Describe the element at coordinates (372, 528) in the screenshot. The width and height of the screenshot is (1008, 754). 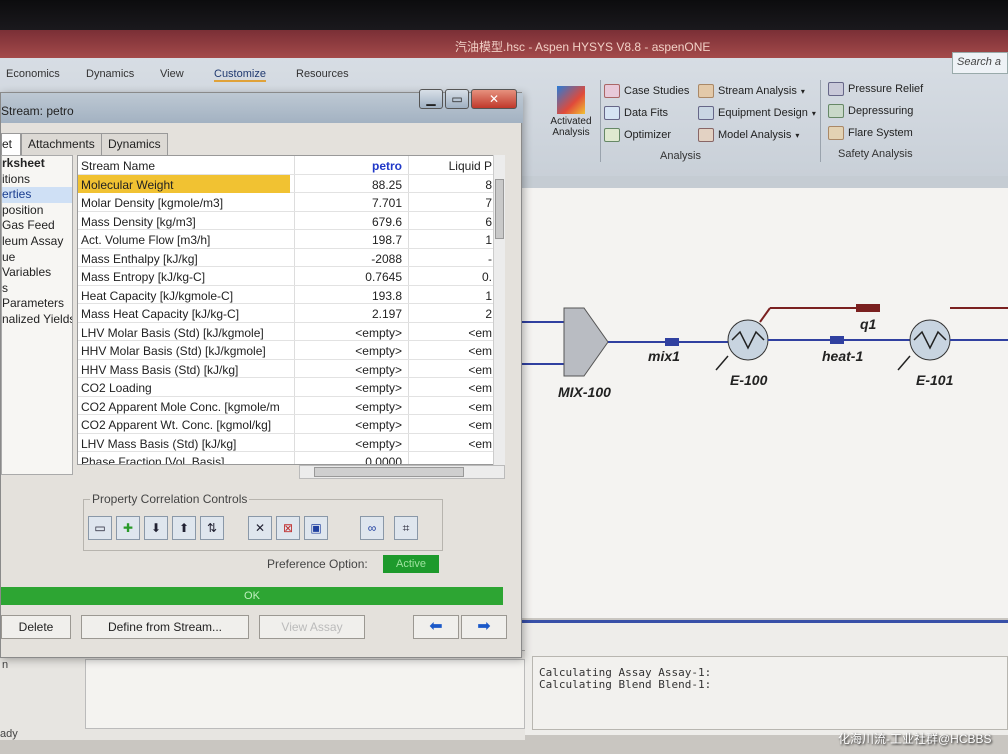
I see `binoculars-icon: ∞` at that location.